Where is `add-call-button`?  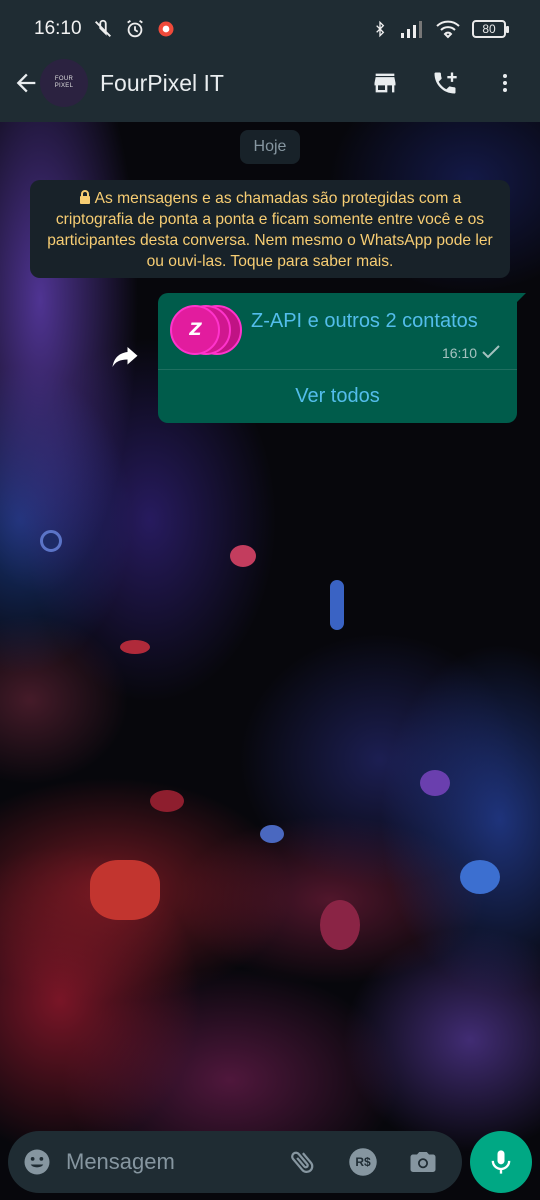 add-call-button is located at coordinates (445, 83).